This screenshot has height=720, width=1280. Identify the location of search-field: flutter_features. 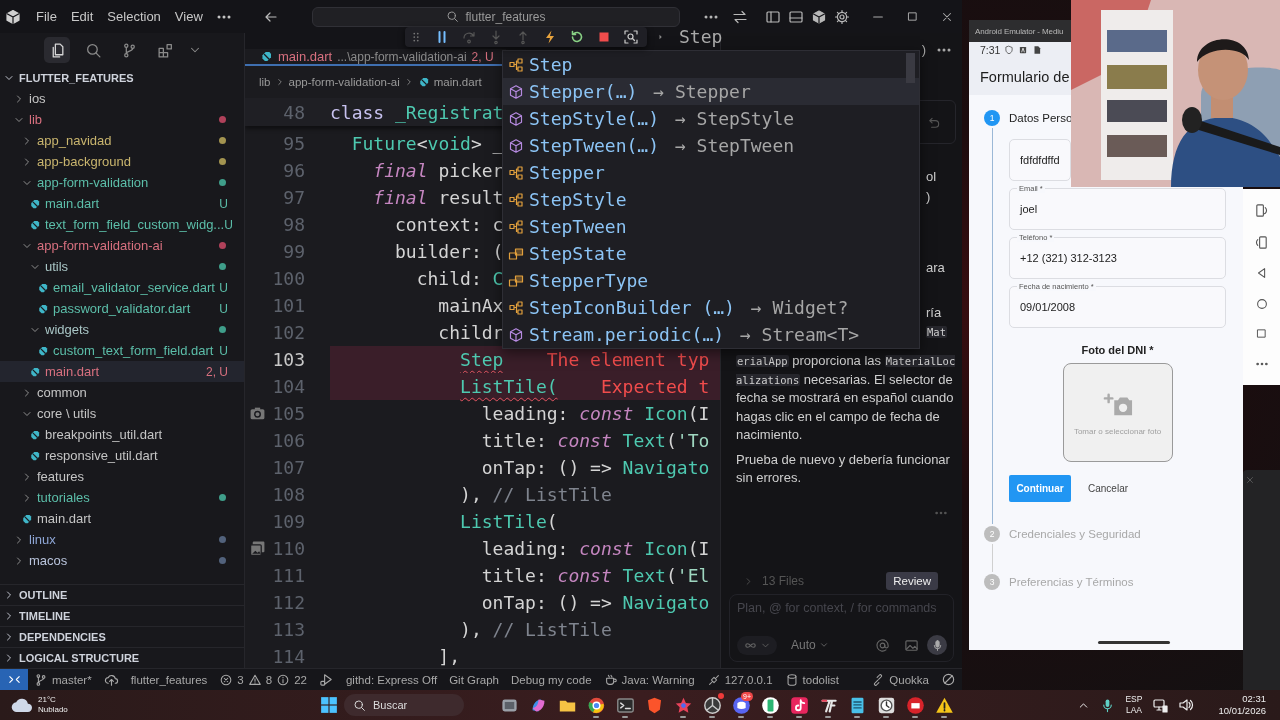
(496, 16).